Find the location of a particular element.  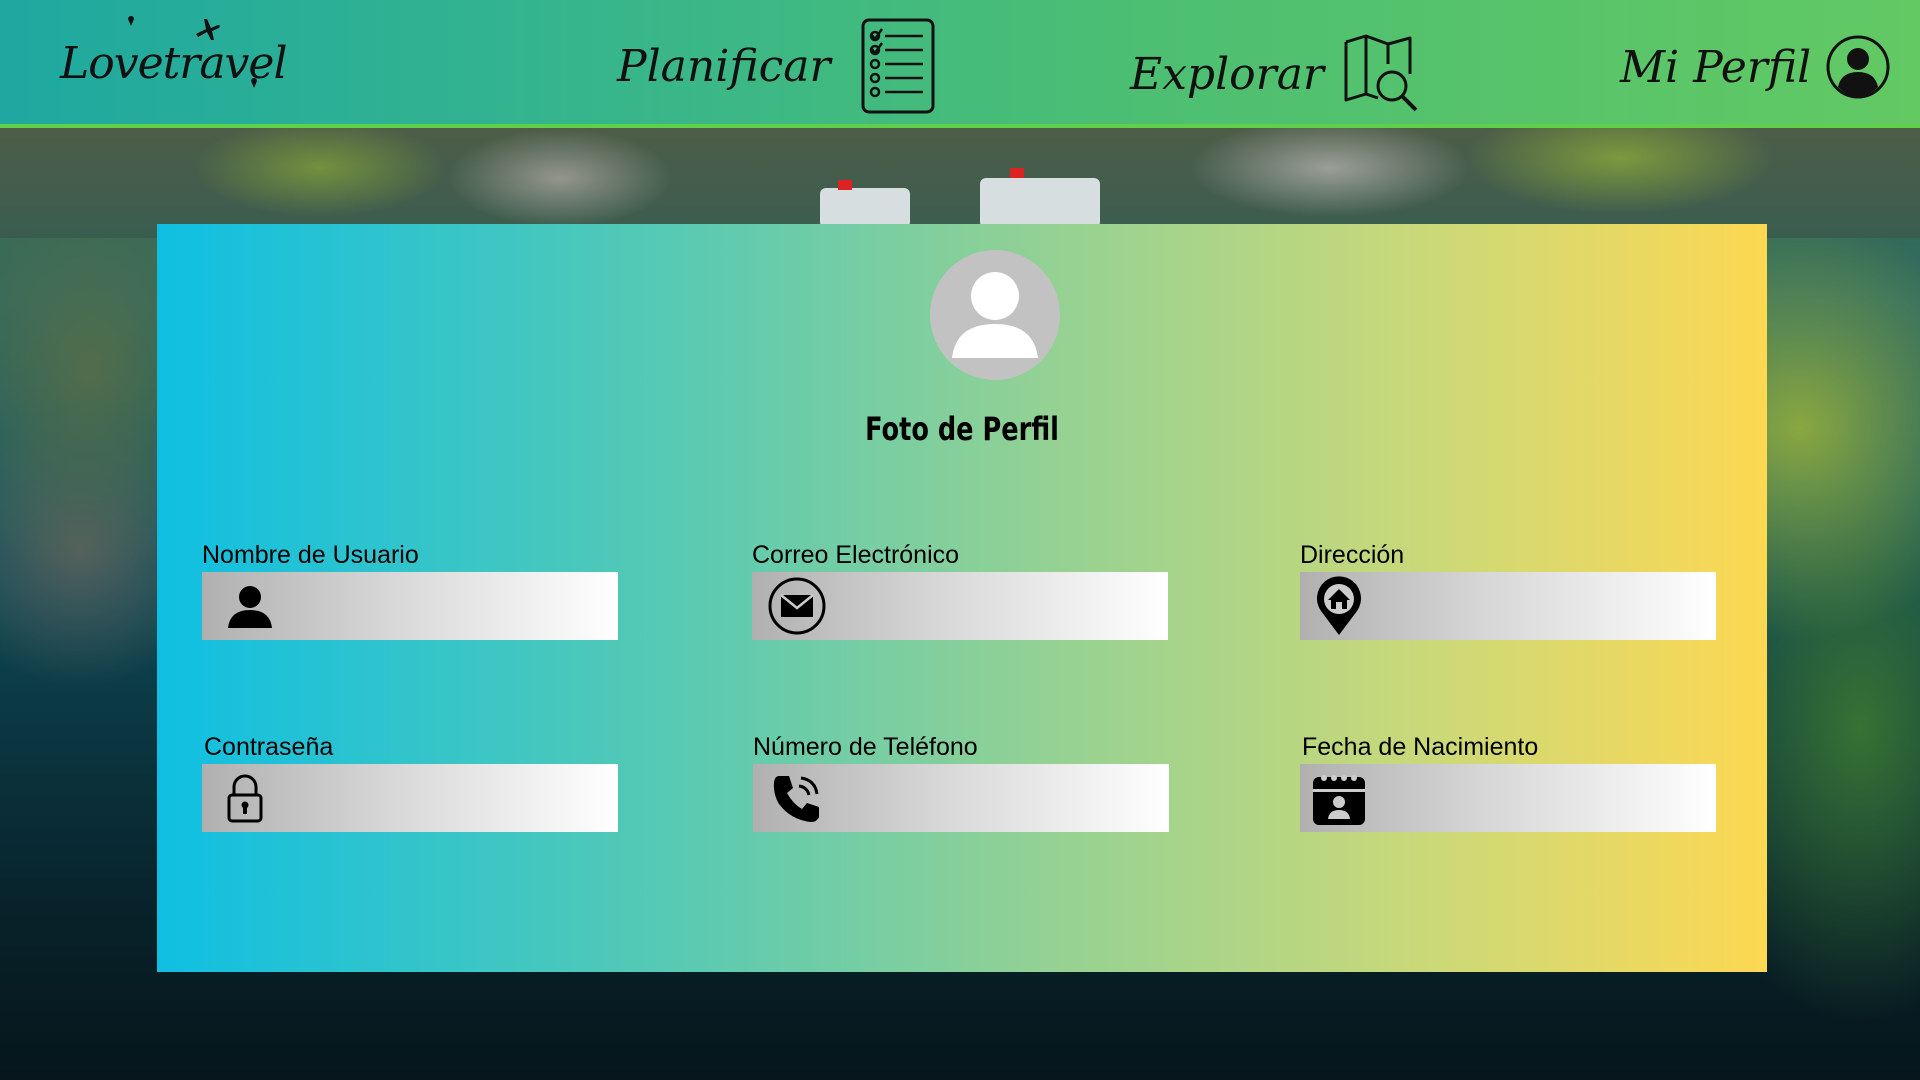

nav-explorar: Explorar is located at coordinates (1275, 74).